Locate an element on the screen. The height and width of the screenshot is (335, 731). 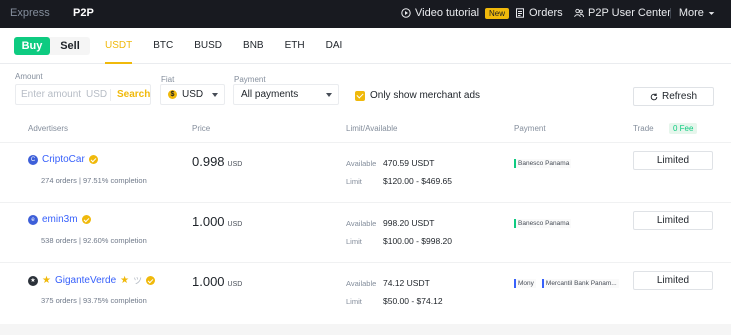
fiat-value: USD is located at coordinates (193, 94).